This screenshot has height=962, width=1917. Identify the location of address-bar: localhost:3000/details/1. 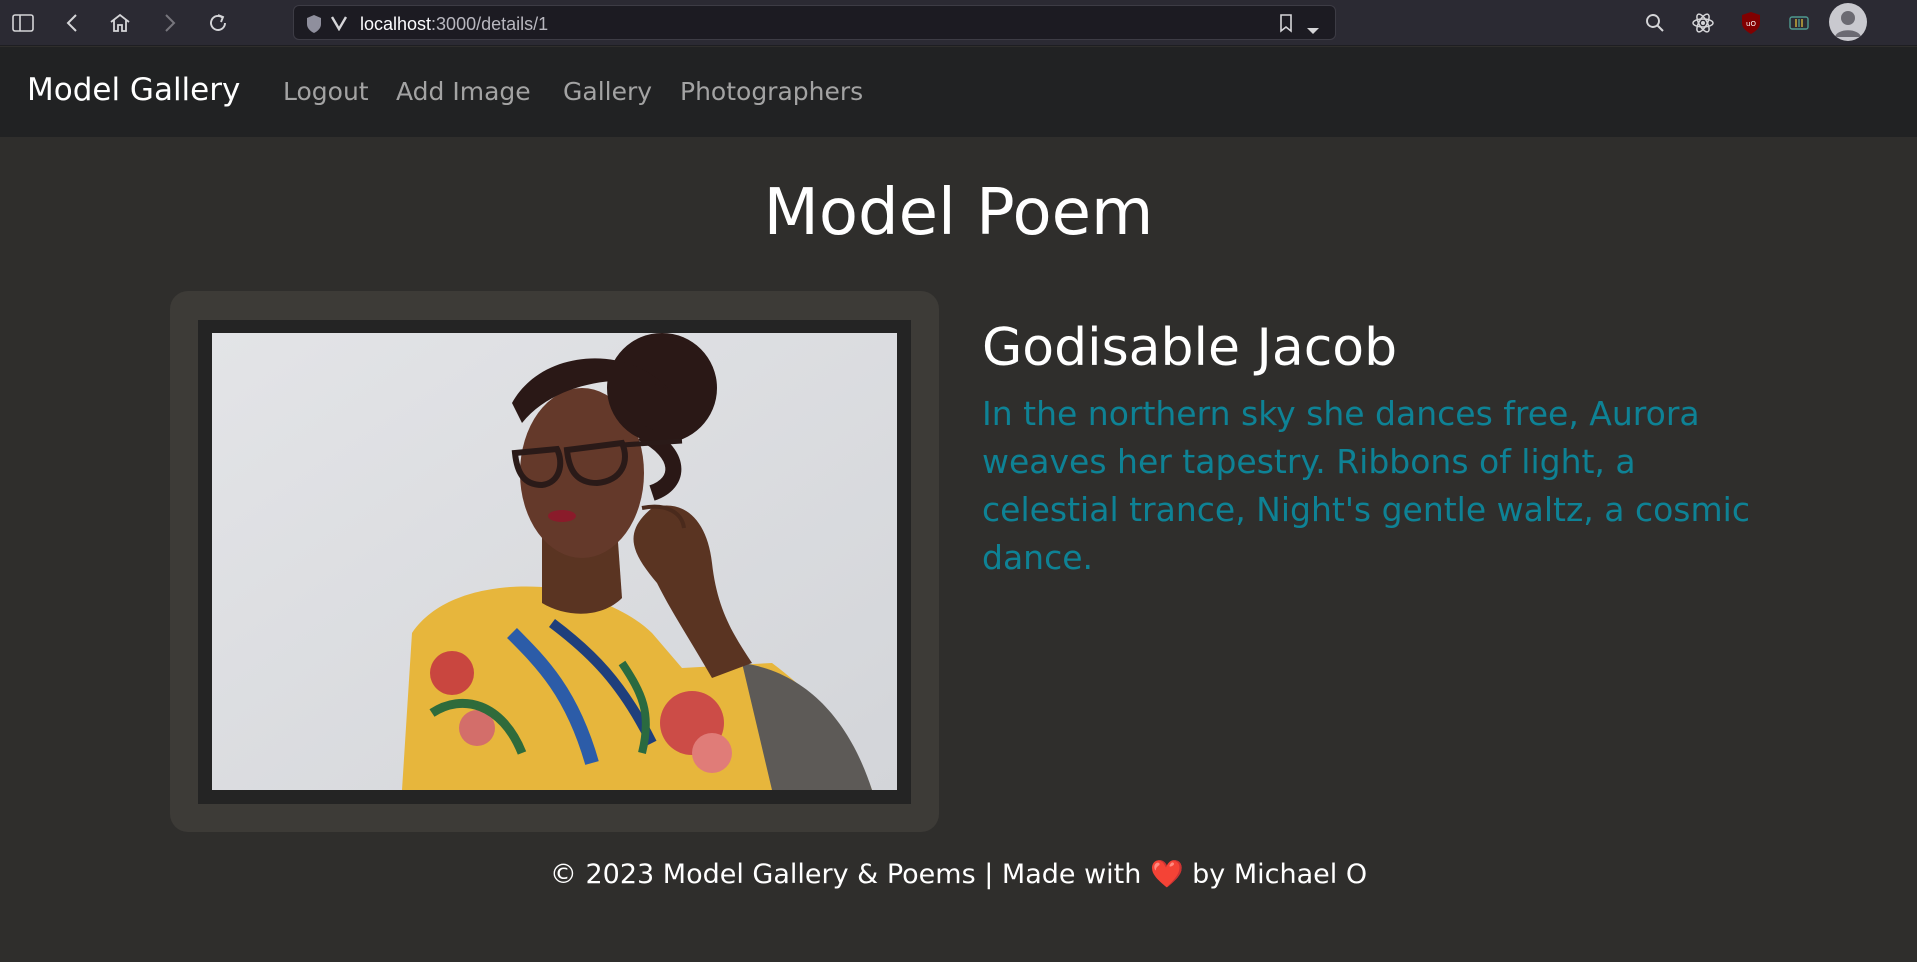
(814, 22).